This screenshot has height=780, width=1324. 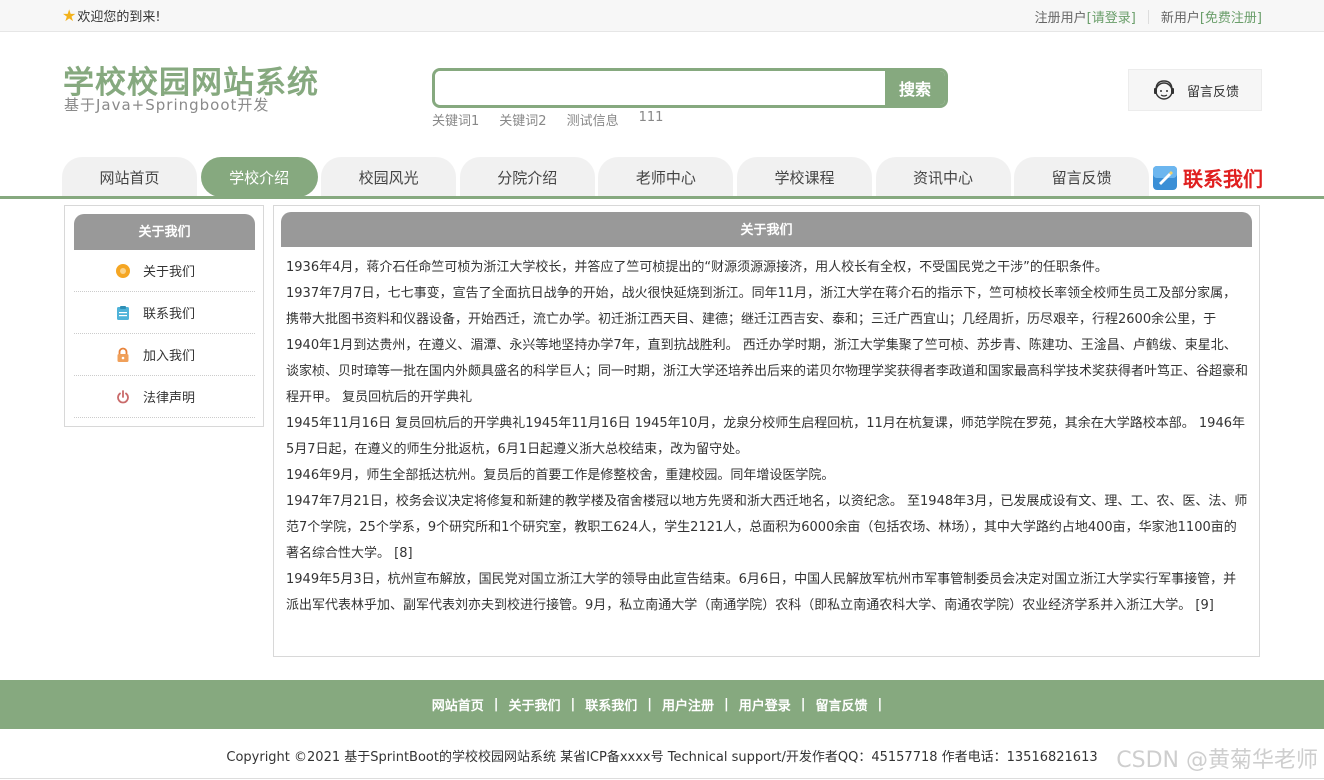 What do you see at coordinates (129, 177) in the screenshot?
I see `nav-item-home: 网站首页` at bounding box center [129, 177].